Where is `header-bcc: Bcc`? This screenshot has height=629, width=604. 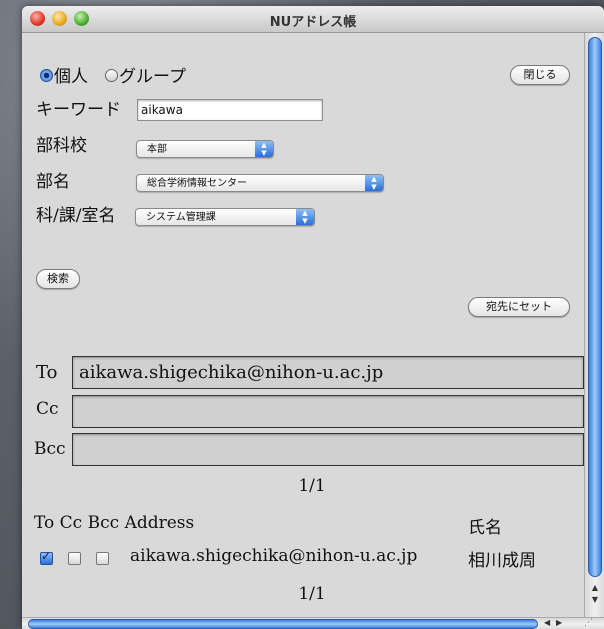
header-bcc: Bcc is located at coordinates (103, 523).